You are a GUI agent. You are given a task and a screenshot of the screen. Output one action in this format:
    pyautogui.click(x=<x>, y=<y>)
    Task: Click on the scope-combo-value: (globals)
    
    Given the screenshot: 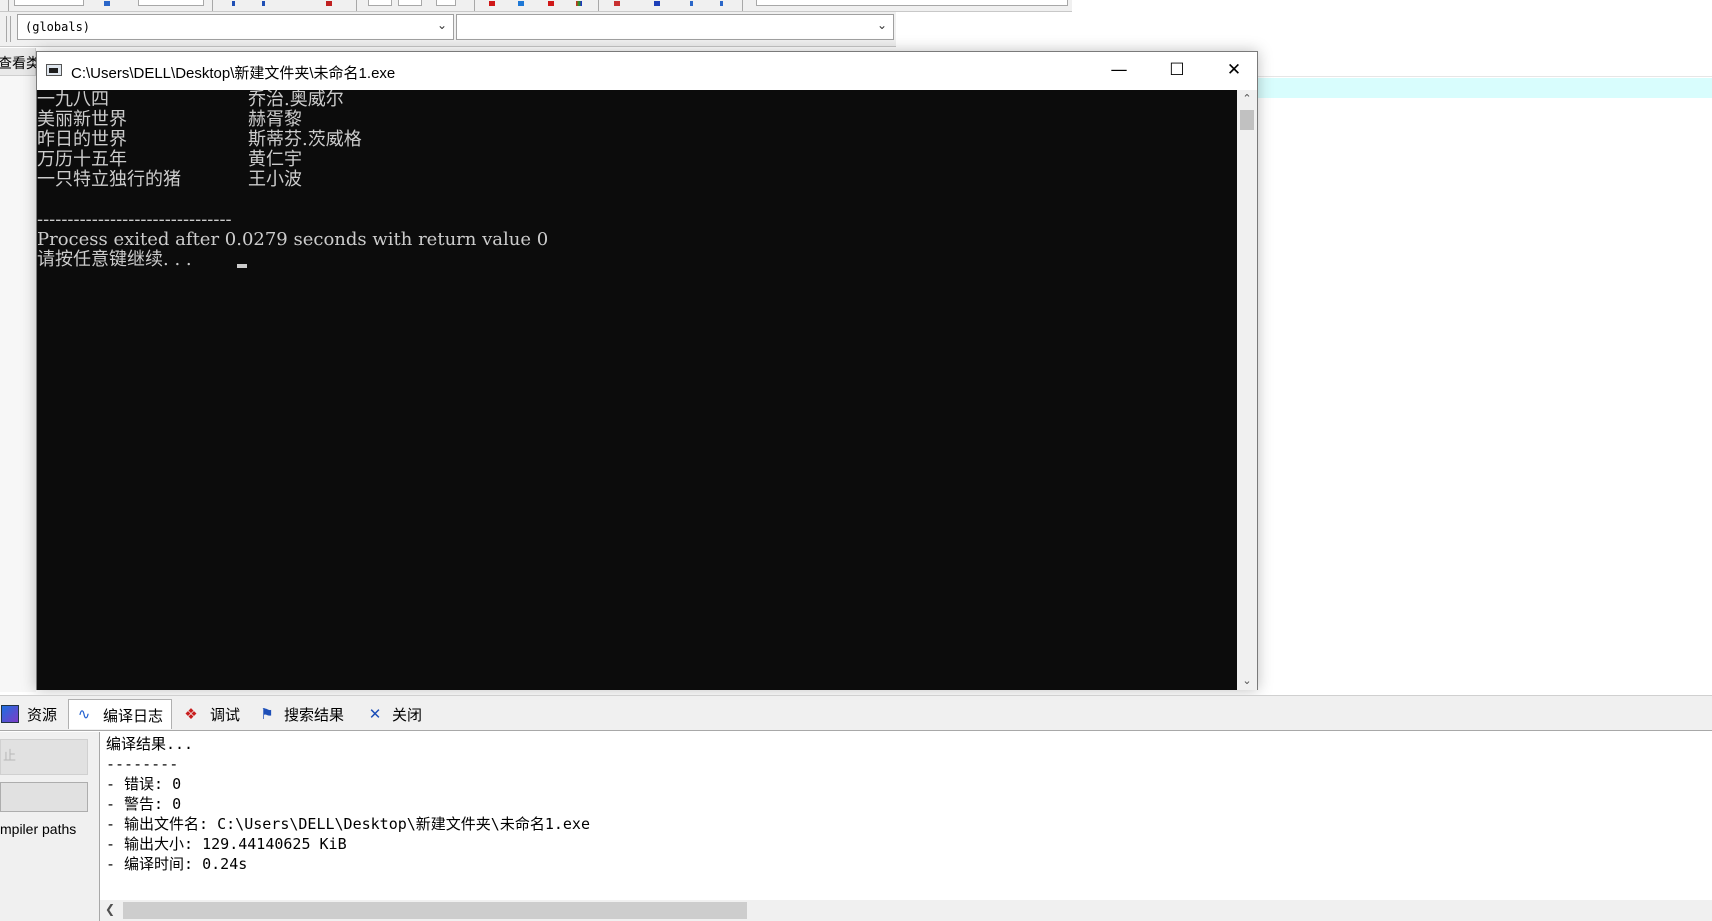 What is the action you would take?
    pyautogui.click(x=58, y=27)
    